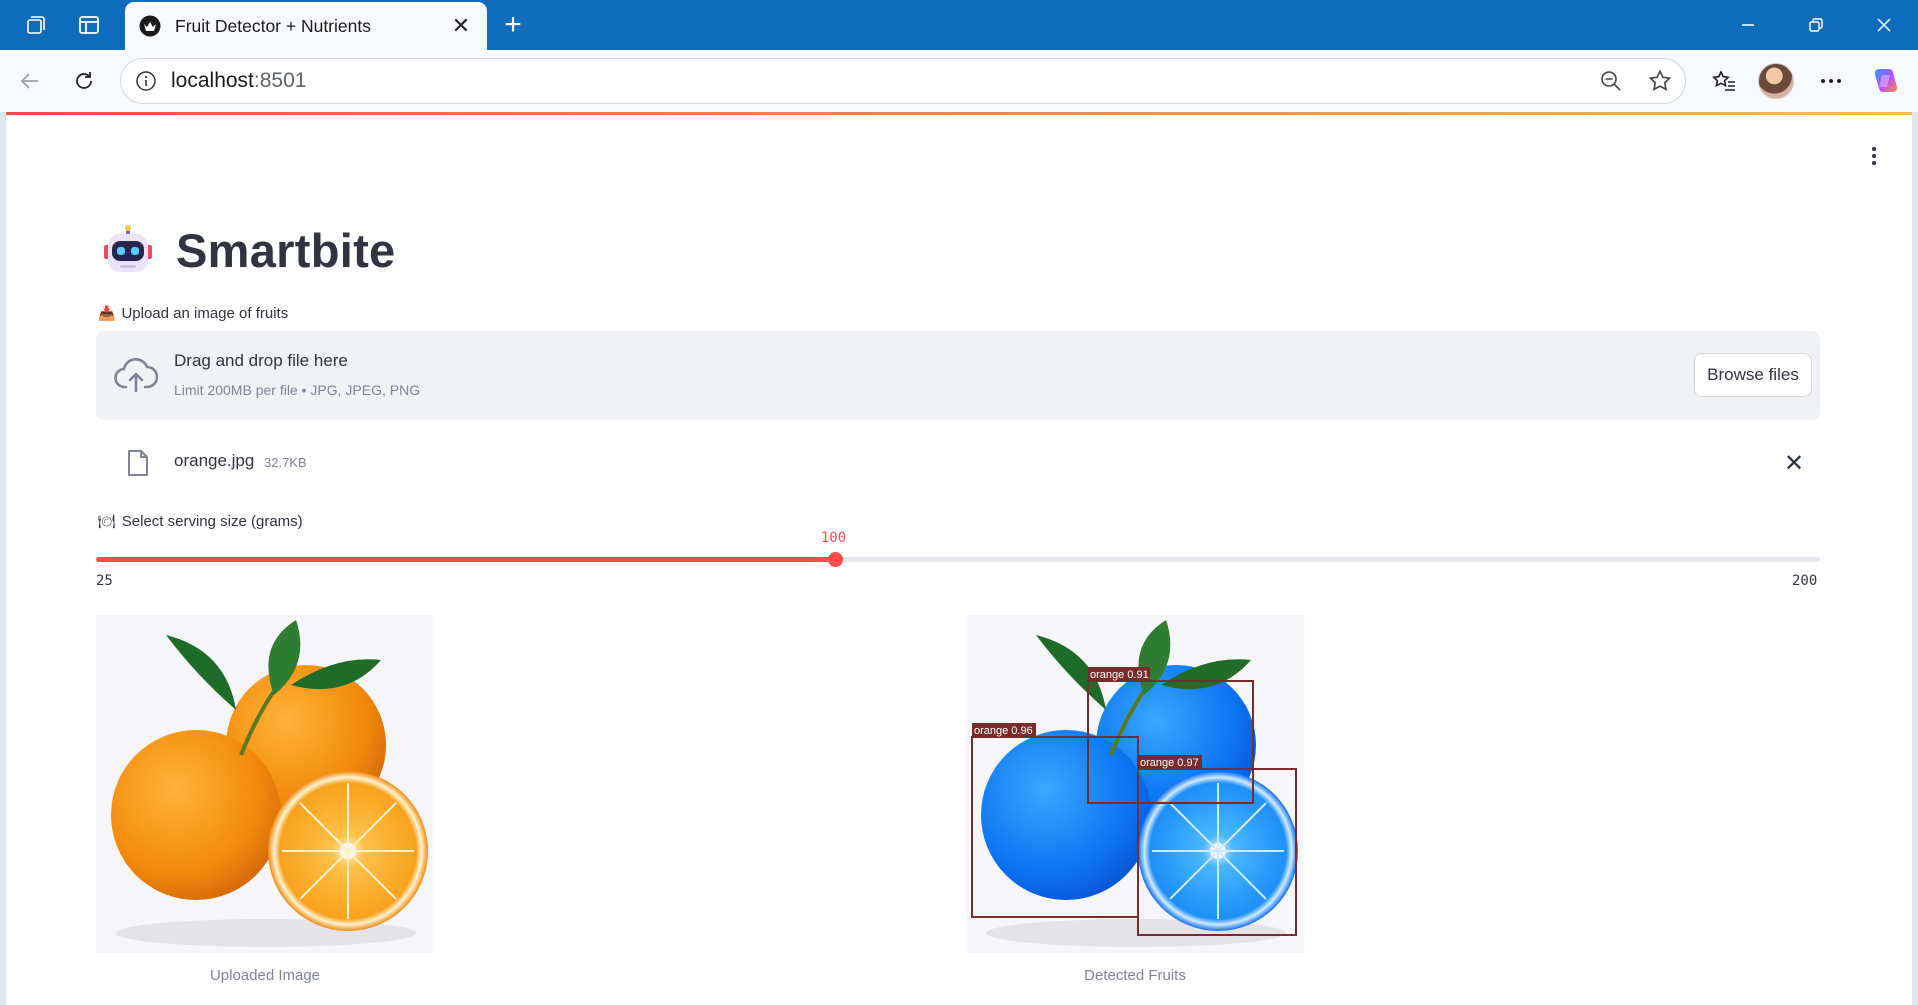 This screenshot has height=1005, width=1918. What do you see at coordinates (1831, 81) in the screenshot?
I see `more-options-icon` at bounding box center [1831, 81].